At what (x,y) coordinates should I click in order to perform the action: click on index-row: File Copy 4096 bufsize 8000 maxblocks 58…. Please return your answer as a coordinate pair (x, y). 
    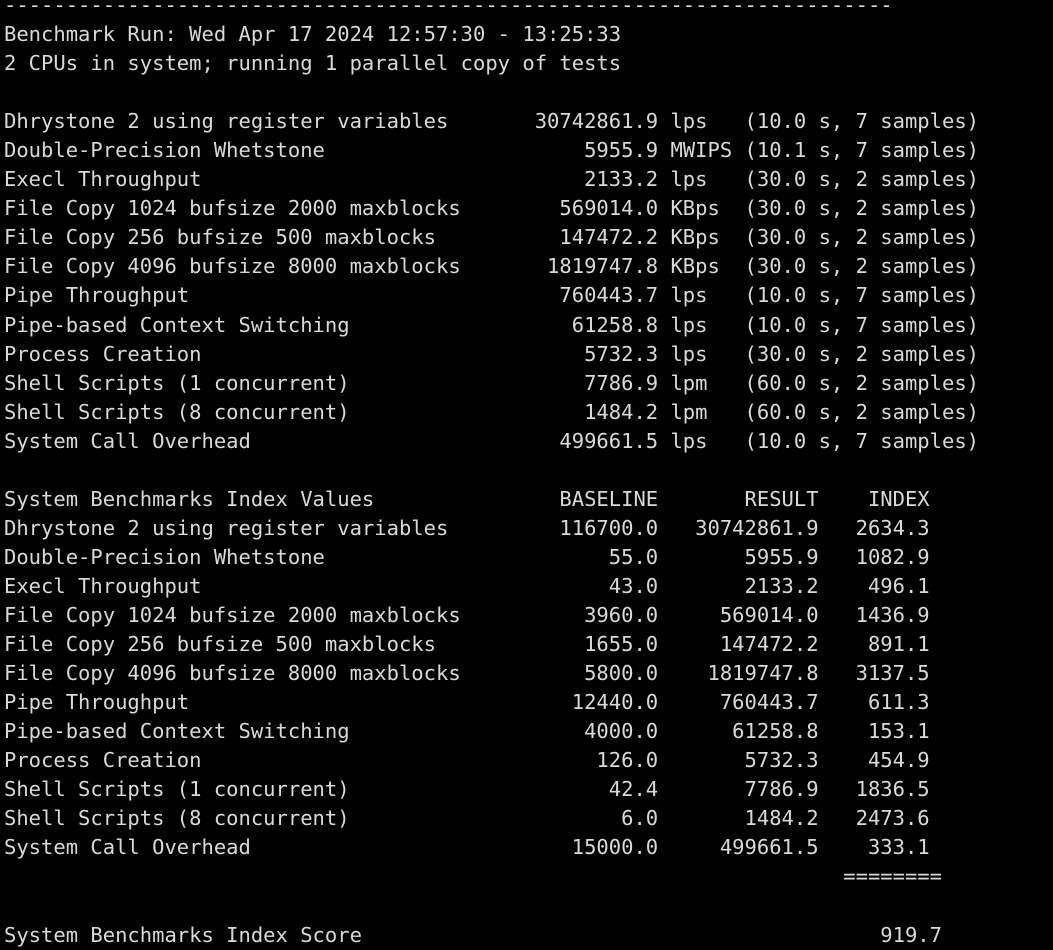
    Looking at the image, I should click on (467, 673).